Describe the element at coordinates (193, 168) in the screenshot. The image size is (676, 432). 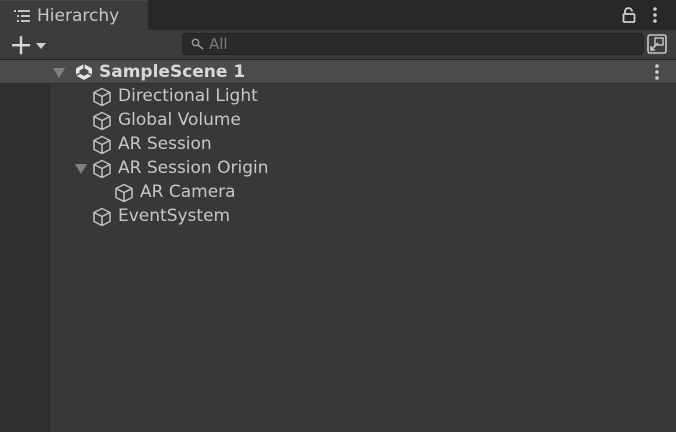
I see `item-label: AR Session Origin` at that location.